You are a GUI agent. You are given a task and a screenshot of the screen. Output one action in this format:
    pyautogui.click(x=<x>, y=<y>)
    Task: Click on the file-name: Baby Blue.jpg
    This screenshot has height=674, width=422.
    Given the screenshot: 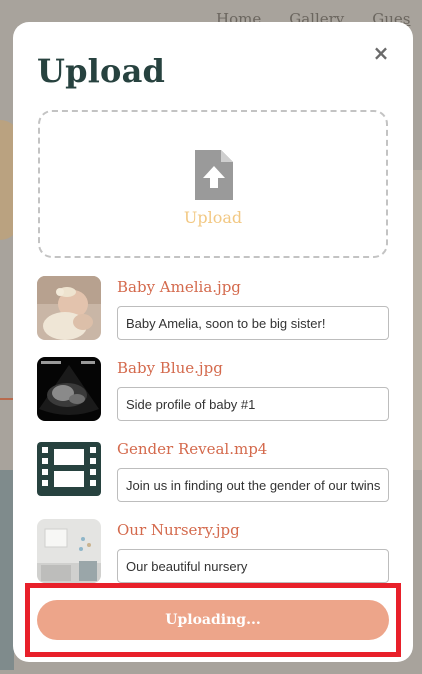 What is the action you would take?
    pyautogui.click(x=170, y=368)
    